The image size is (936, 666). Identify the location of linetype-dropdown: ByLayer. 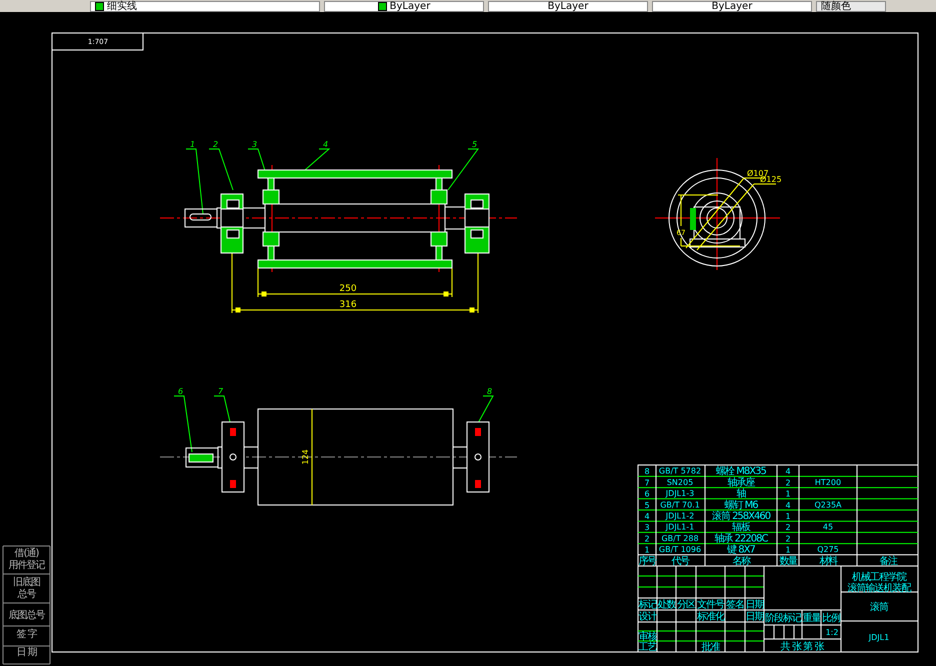
(568, 6).